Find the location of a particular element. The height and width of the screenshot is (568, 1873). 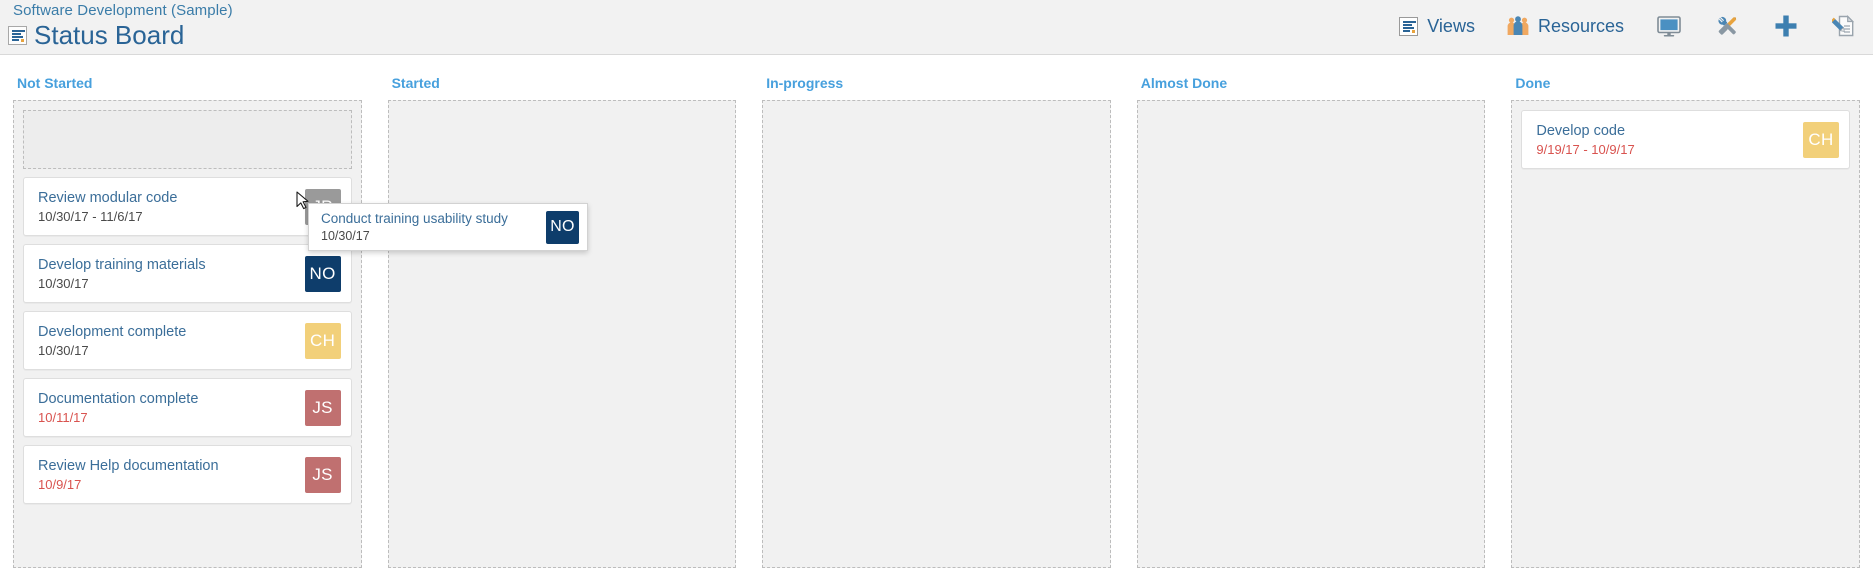

task-date: 9/19/17 - 10/9/17 is located at coordinates (1585, 149).